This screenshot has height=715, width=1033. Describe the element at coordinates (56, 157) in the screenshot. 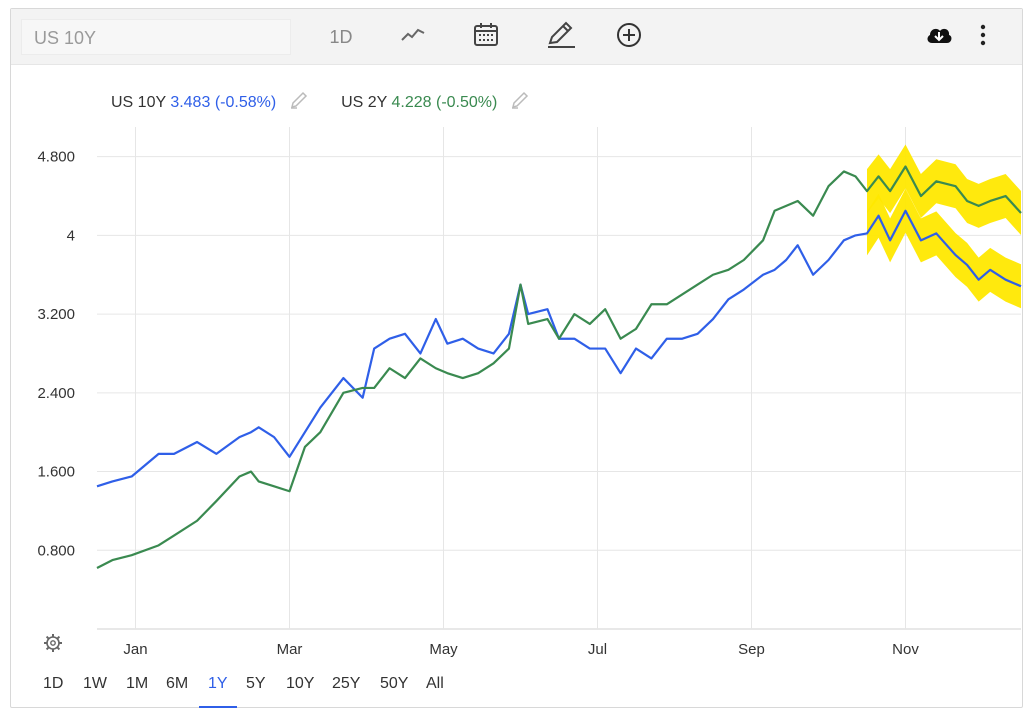

I see `y-tick-label: 4.800` at that location.